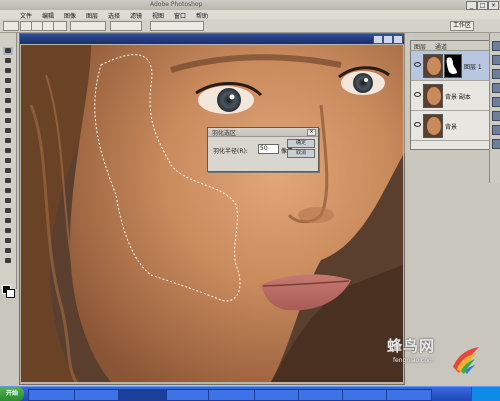 Image resolution: width=500 pixels, height=401 pixels. Describe the element at coordinates (8, 221) in the screenshot. I see `shape-tool-icon` at that location.